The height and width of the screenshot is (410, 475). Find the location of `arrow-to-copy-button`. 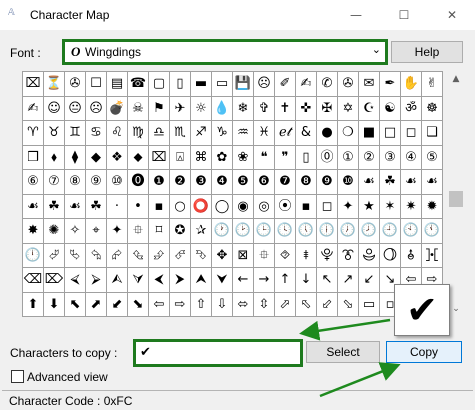

arrow-to-copy-button is located at coordinates (360, 380).